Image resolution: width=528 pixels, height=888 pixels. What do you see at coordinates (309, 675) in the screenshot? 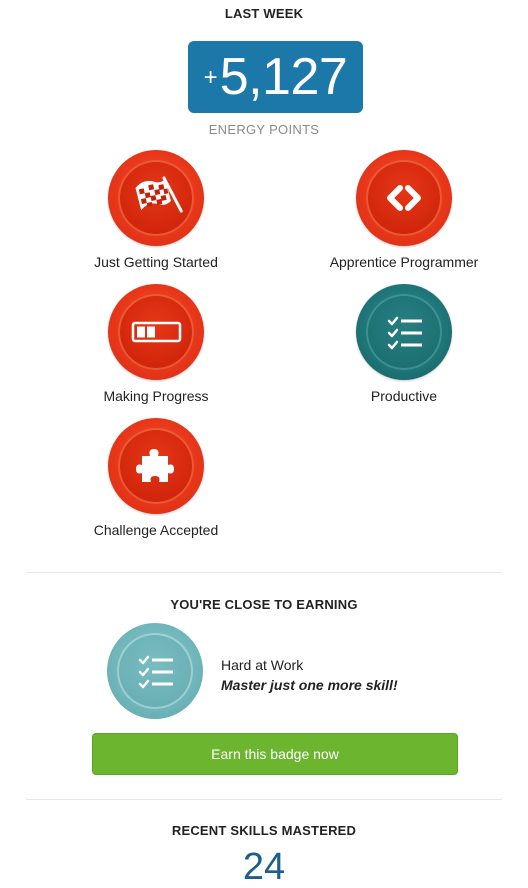
I see `close-badge-info: Hard at Work Master just one more skill!` at bounding box center [309, 675].